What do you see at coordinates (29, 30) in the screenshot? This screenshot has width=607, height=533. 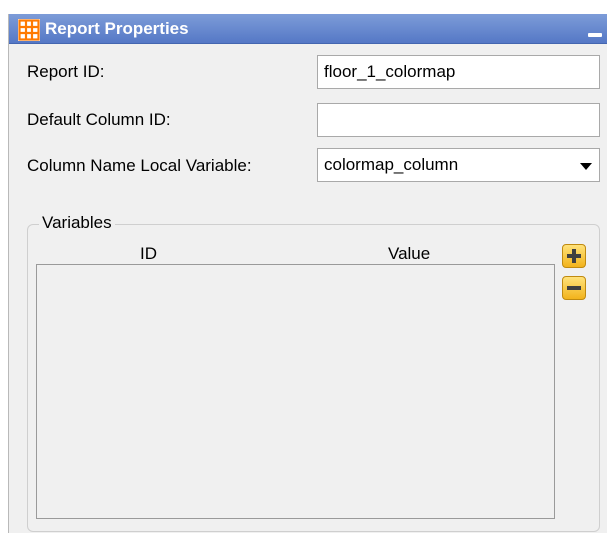 I see `grid-icon` at bounding box center [29, 30].